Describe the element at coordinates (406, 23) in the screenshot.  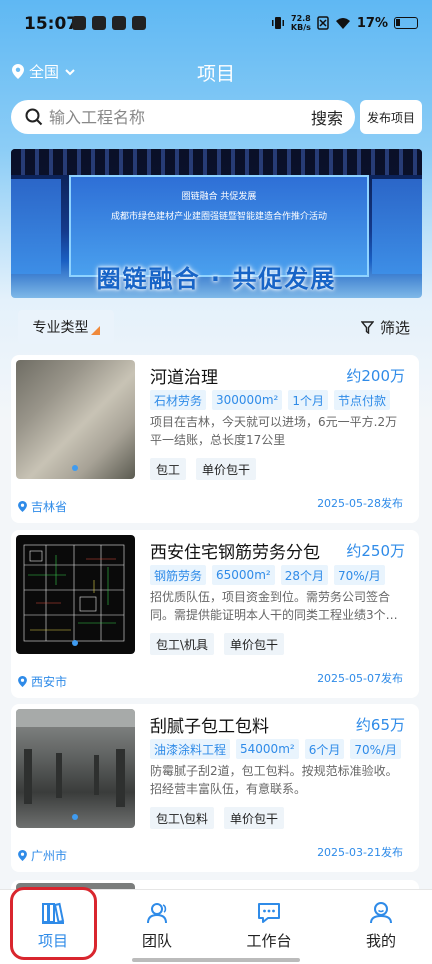
I see `battery-icon` at that location.